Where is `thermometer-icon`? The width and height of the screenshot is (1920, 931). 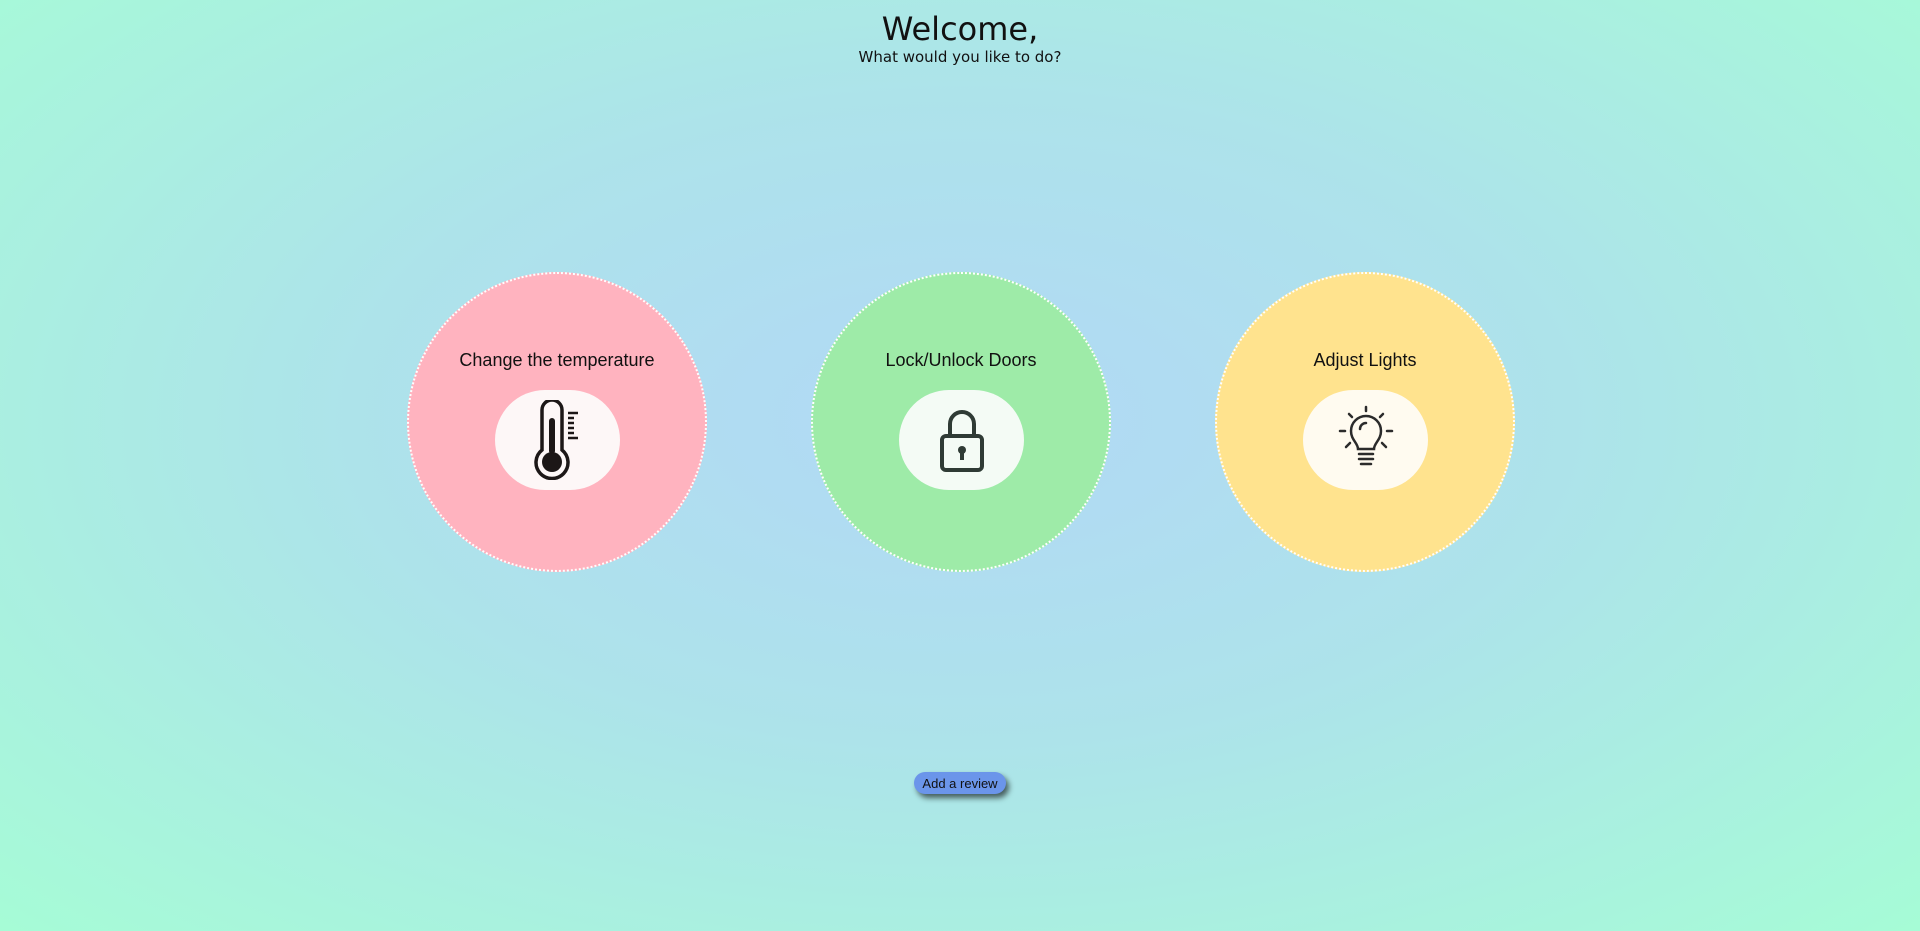 thermometer-icon is located at coordinates (555, 440).